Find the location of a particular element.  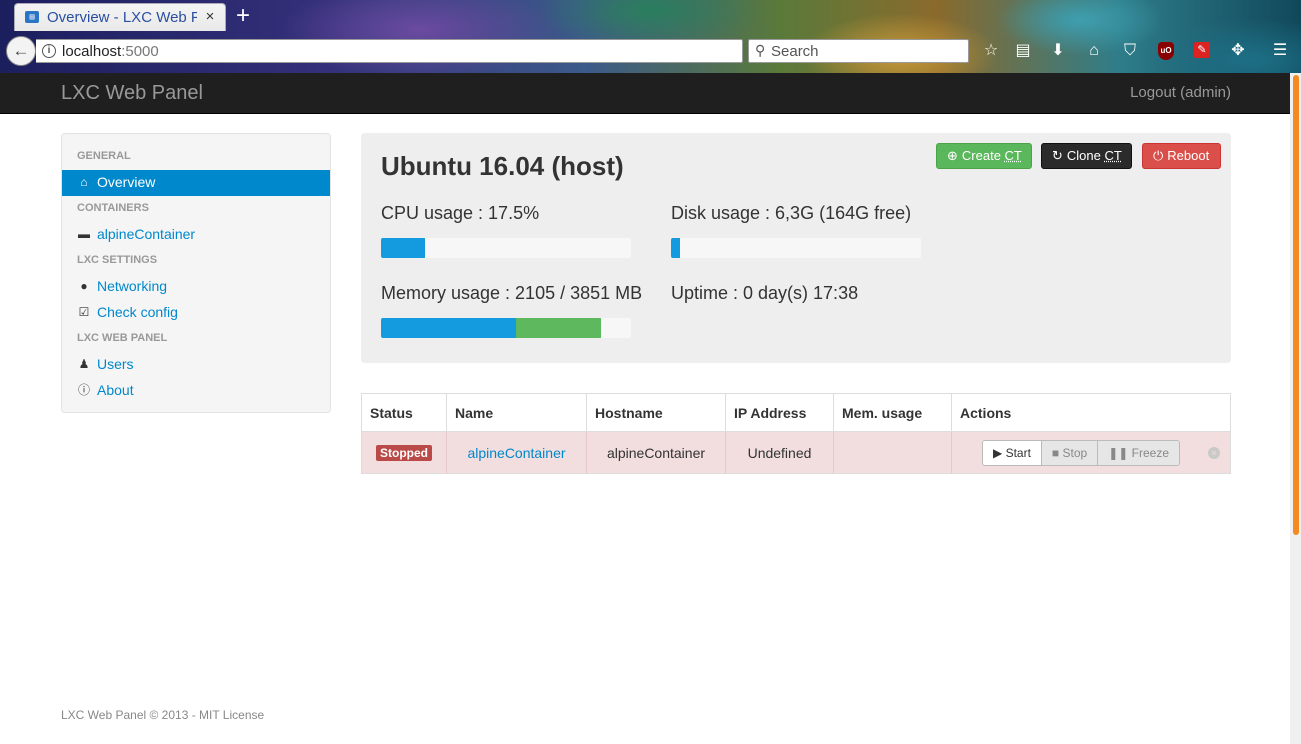

column-header: Status is located at coordinates (404, 412).